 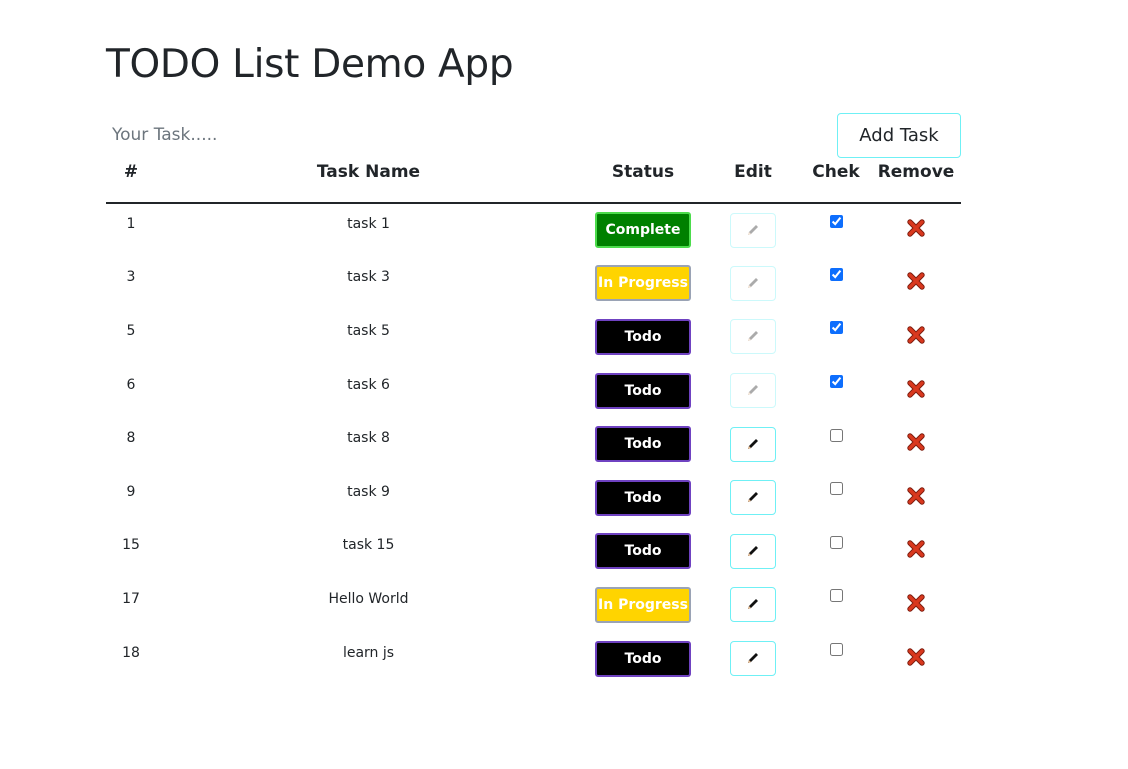 I want to click on table-row: 8 task 8 Todo, so click(x=533, y=444).